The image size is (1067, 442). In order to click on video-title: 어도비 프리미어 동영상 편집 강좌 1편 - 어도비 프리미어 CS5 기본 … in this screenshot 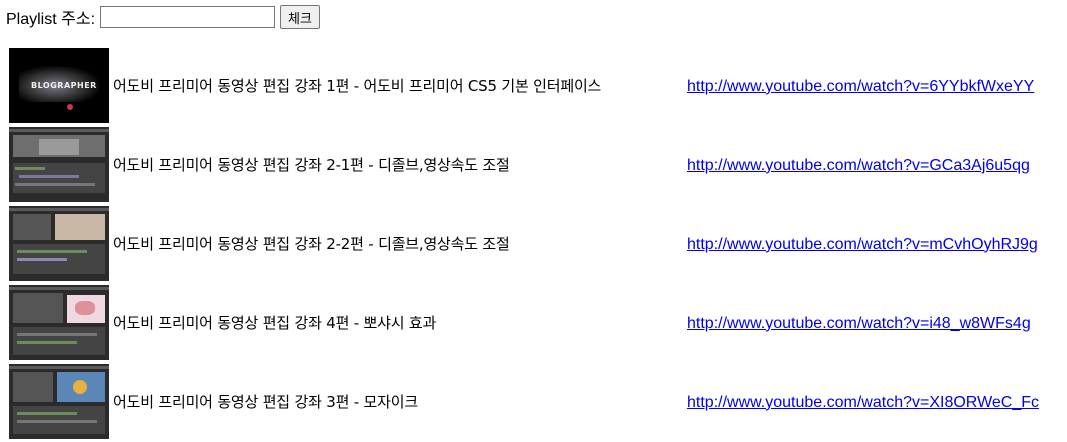, I will do `click(357, 86)`.